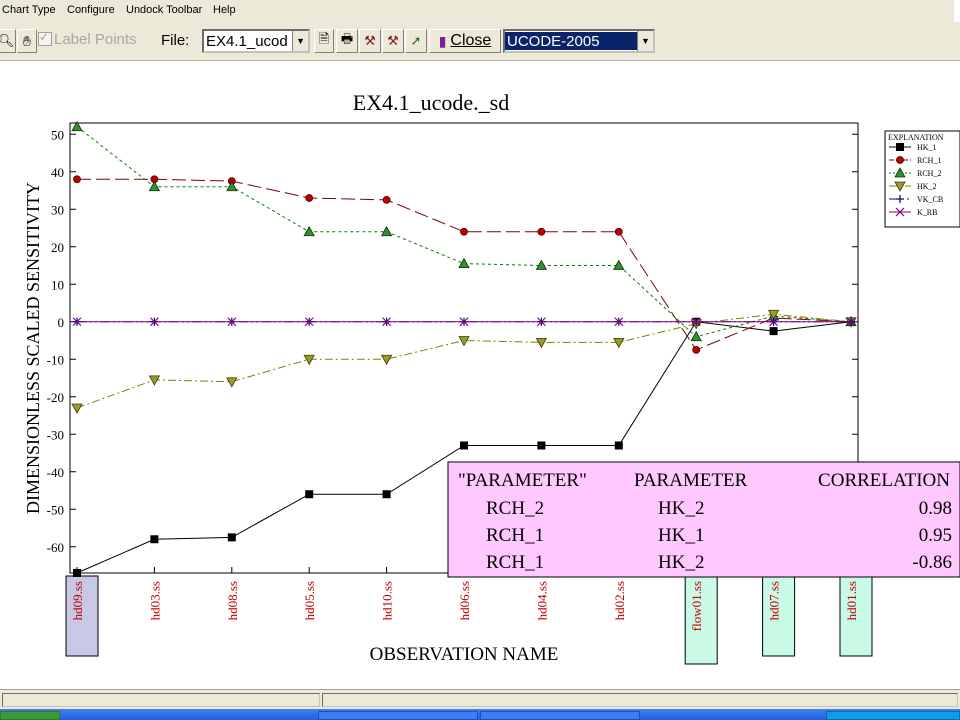  What do you see at coordinates (522, 480) in the screenshot?
I see `correlation-table-header: "PARAMETER"` at bounding box center [522, 480].